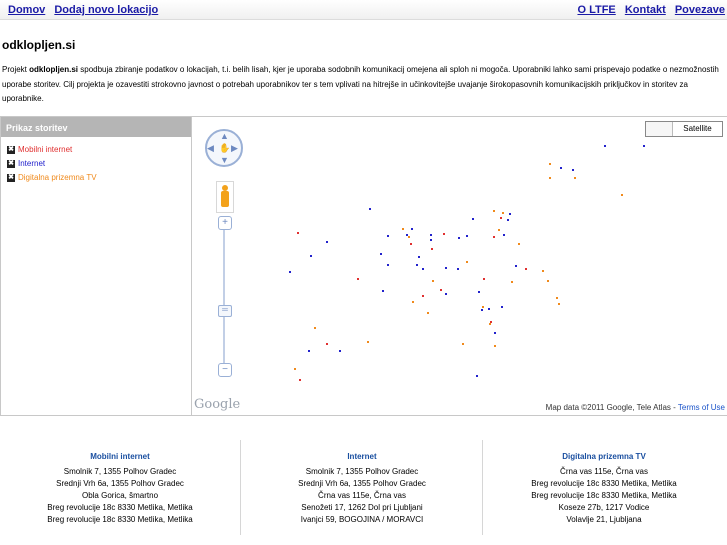  I want to click on zoom-slider-handle: ═, so click(225, 311).